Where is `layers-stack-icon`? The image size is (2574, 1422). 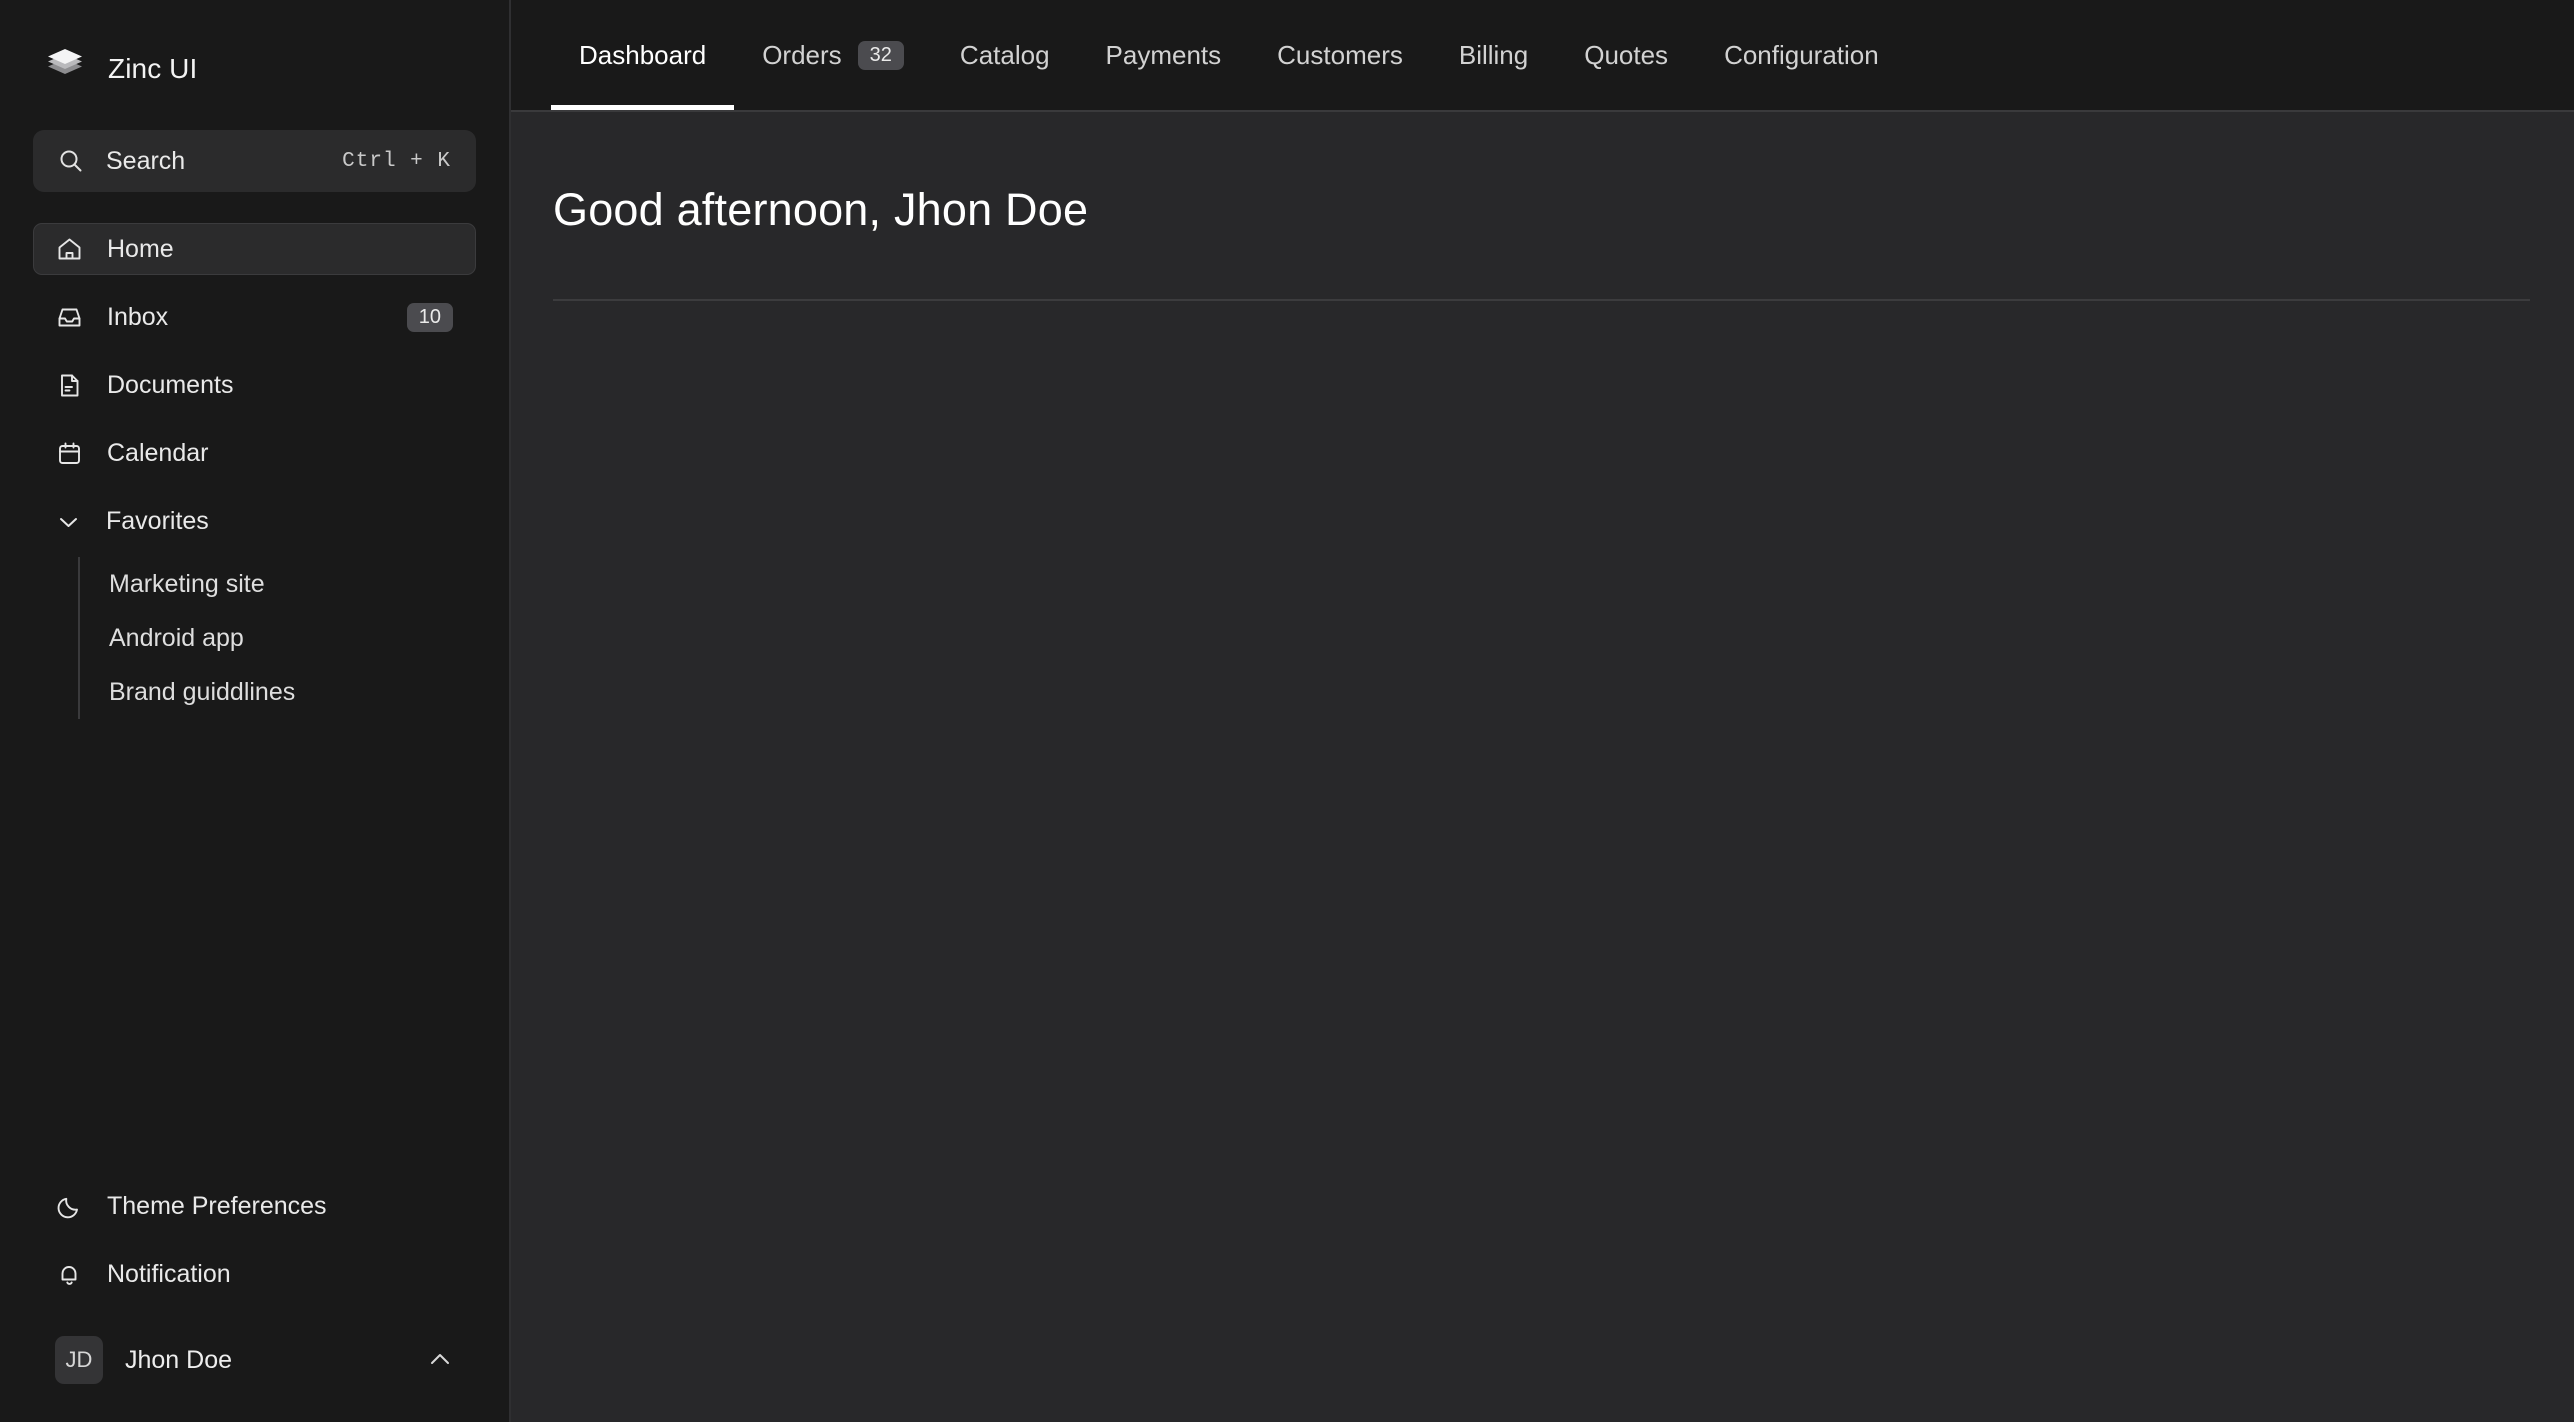
layers-stack-icon is located at coordinates (65, 69).